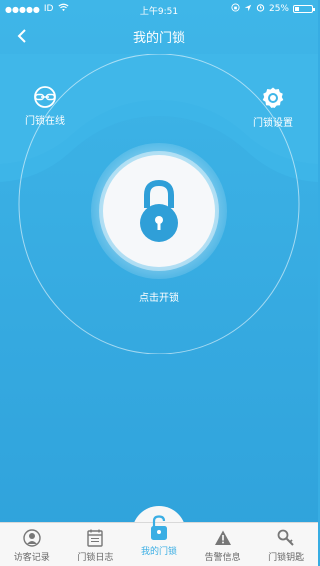 This screenshot has width=320, height=566. Describe the element at coordinates (158, 552) in the screenshot. I see `tab-label: 我的门锁` at that location.